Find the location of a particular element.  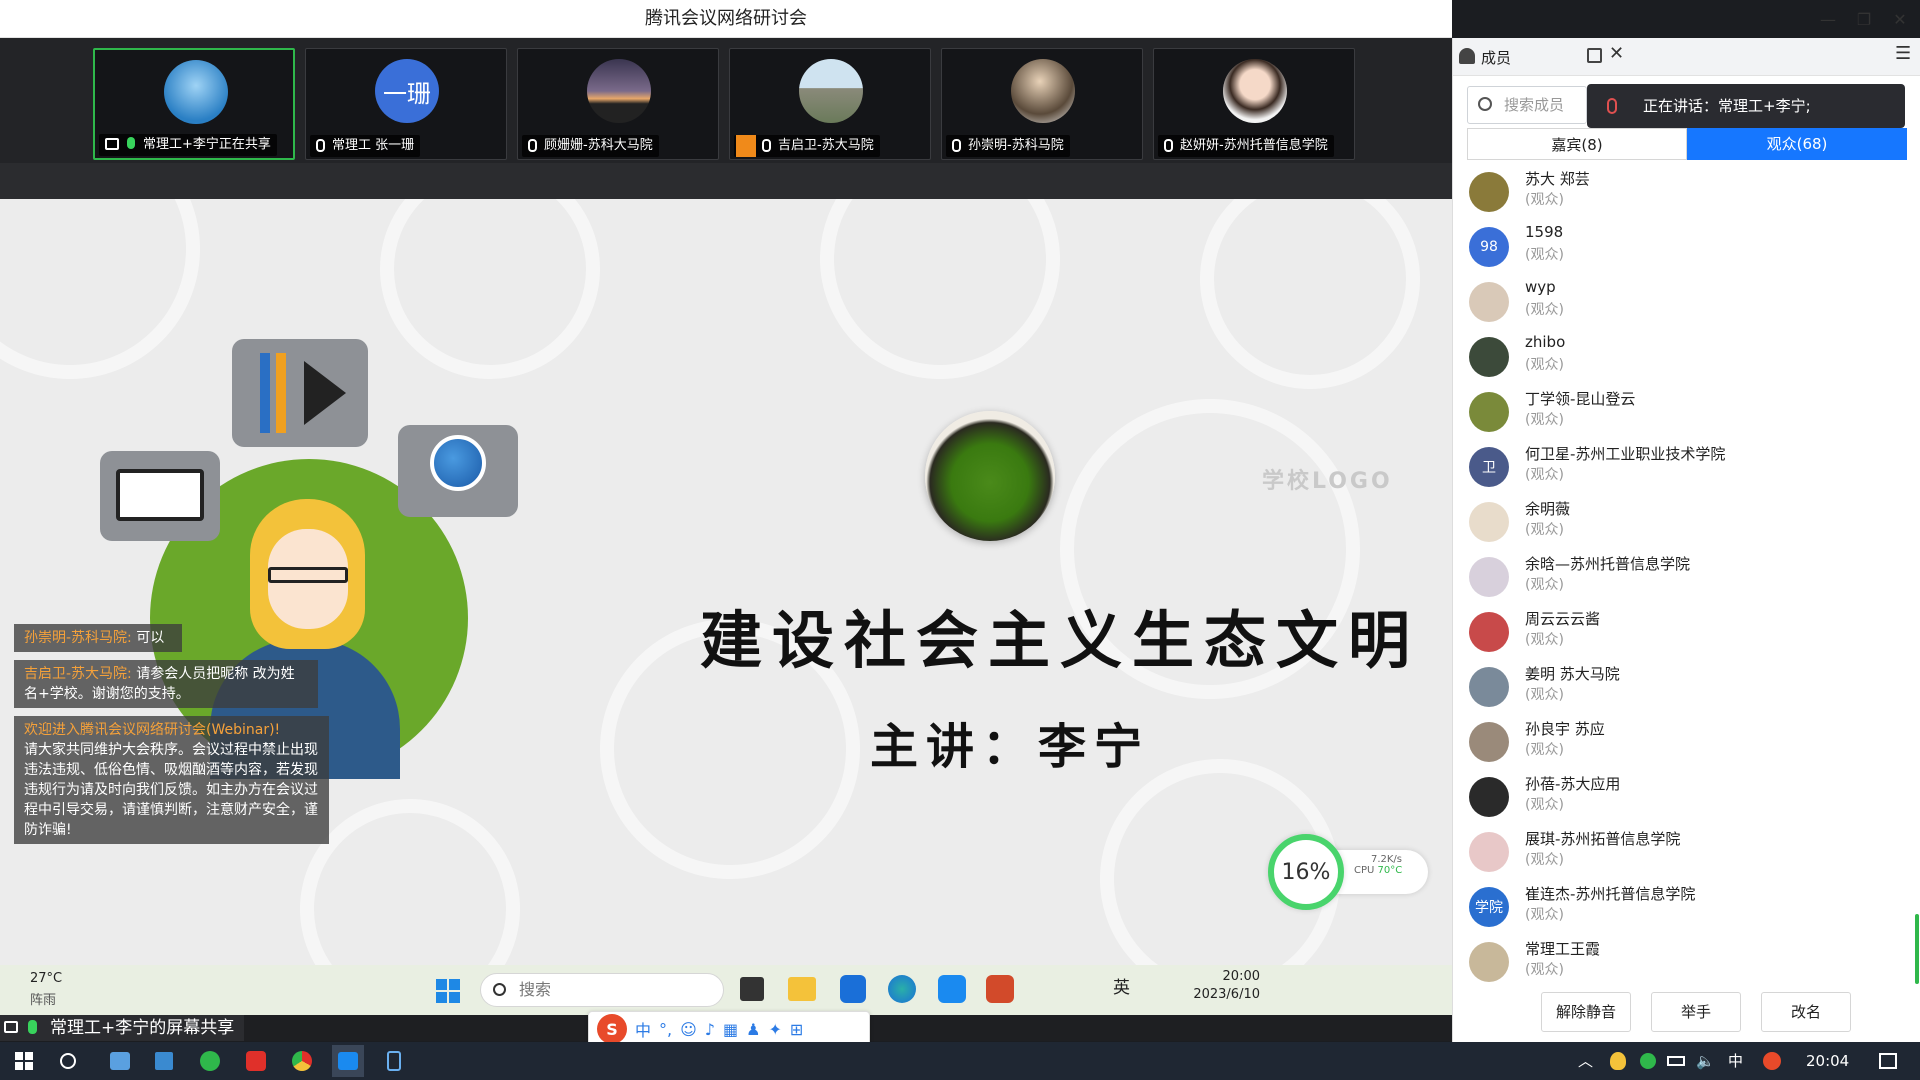

qq-icon is located at coordinates (1618, 1061).